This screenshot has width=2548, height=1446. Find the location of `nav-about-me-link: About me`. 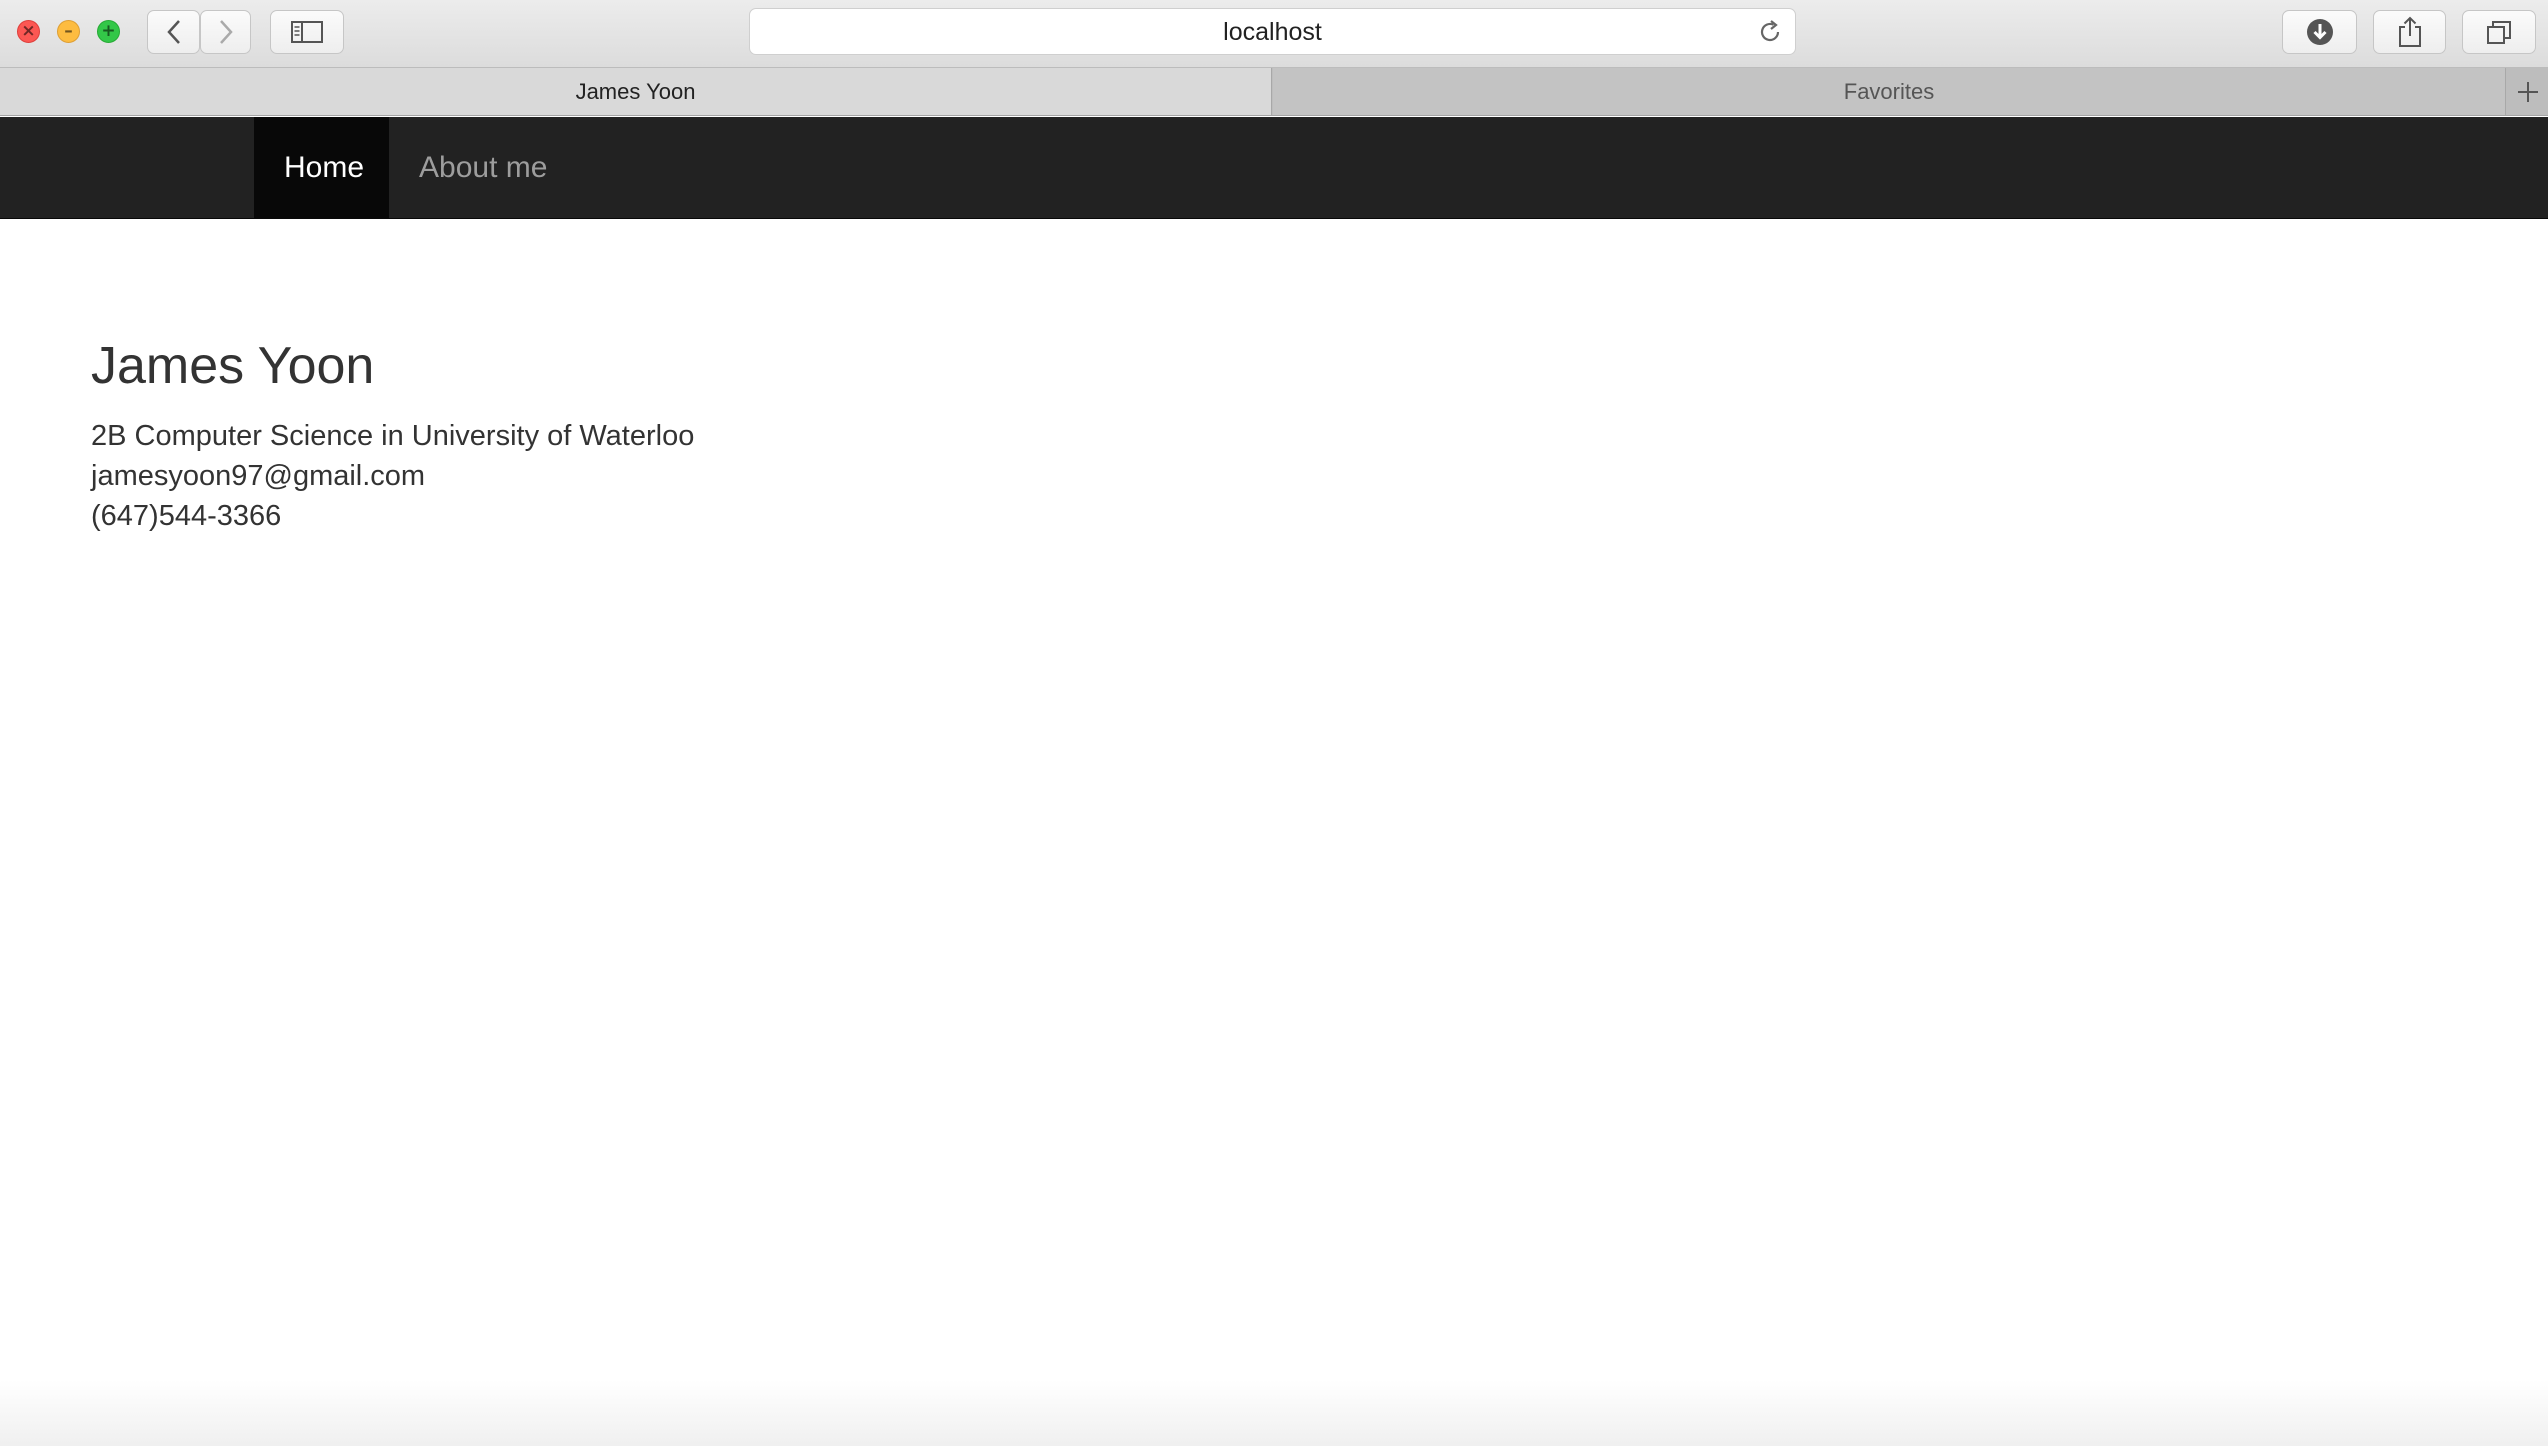

nav-about-me-link: About me is located at coordinates (483, 167).